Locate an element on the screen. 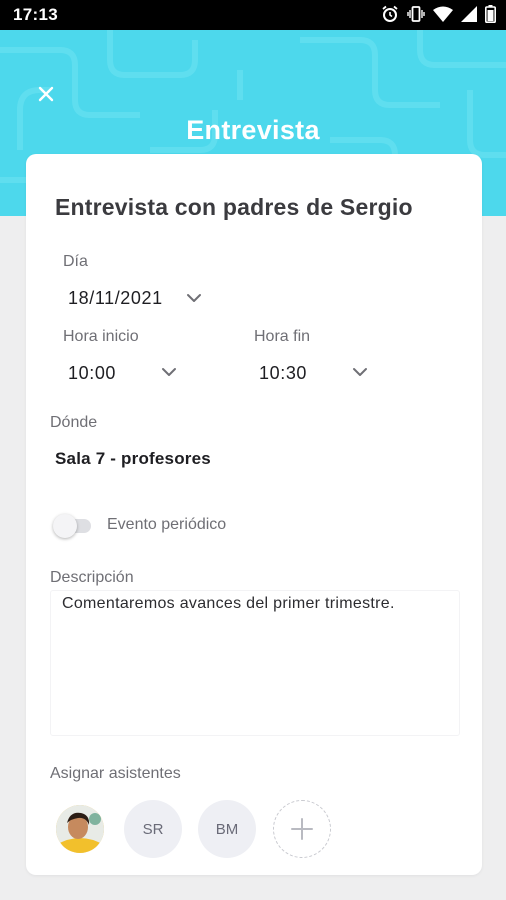 The image size is (506, 900). status-icons is located at coordinates (438, 14).